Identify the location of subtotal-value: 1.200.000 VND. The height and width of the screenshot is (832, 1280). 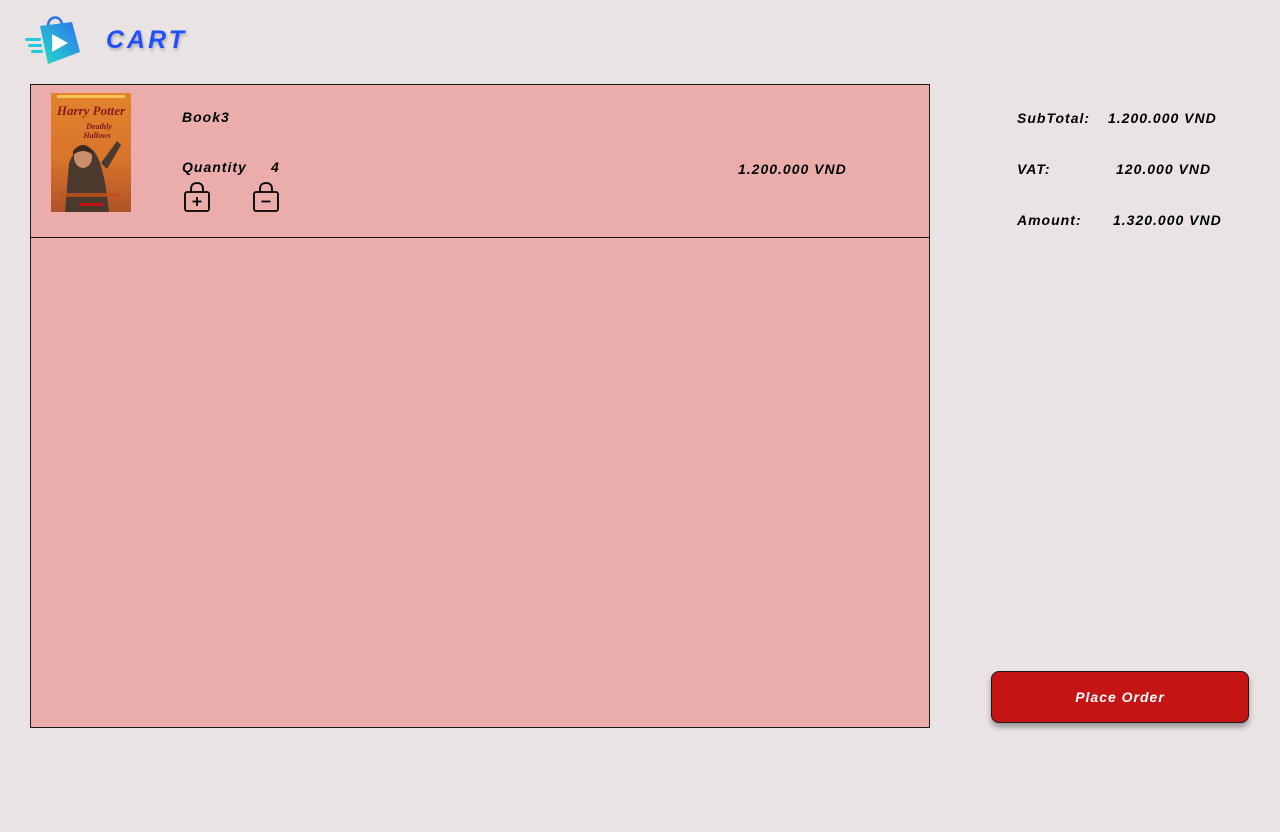
(1162, 118).